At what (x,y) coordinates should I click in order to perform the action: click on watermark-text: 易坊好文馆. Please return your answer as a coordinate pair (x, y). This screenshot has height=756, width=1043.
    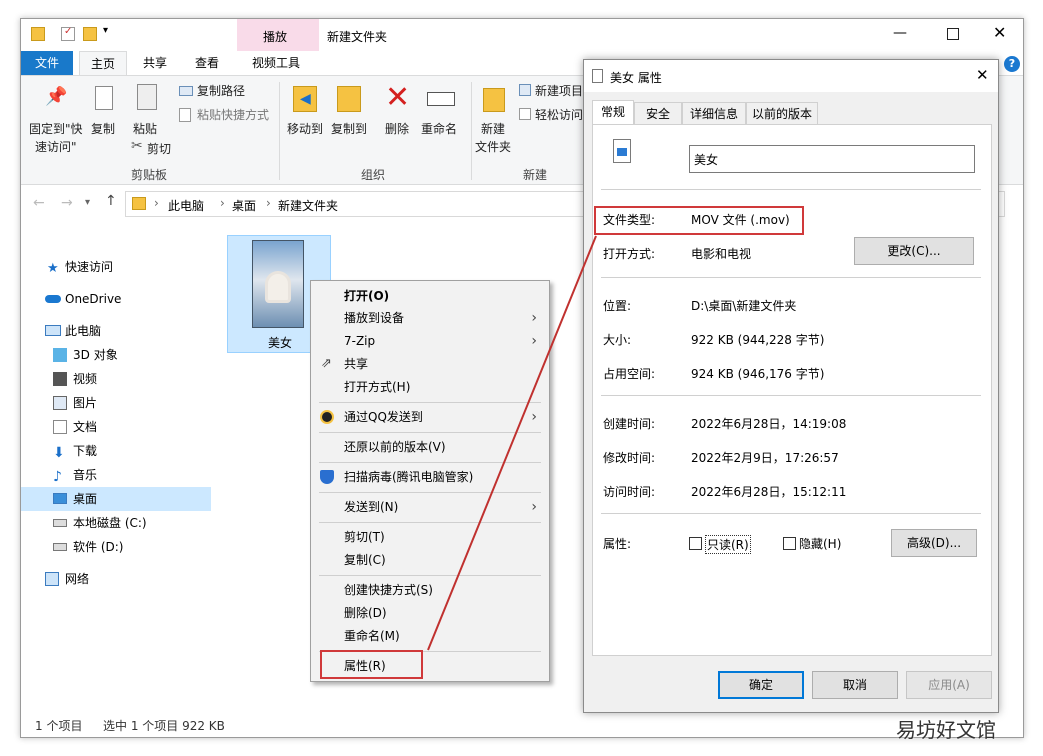
    Looking at the image, I should click on (946, 730).